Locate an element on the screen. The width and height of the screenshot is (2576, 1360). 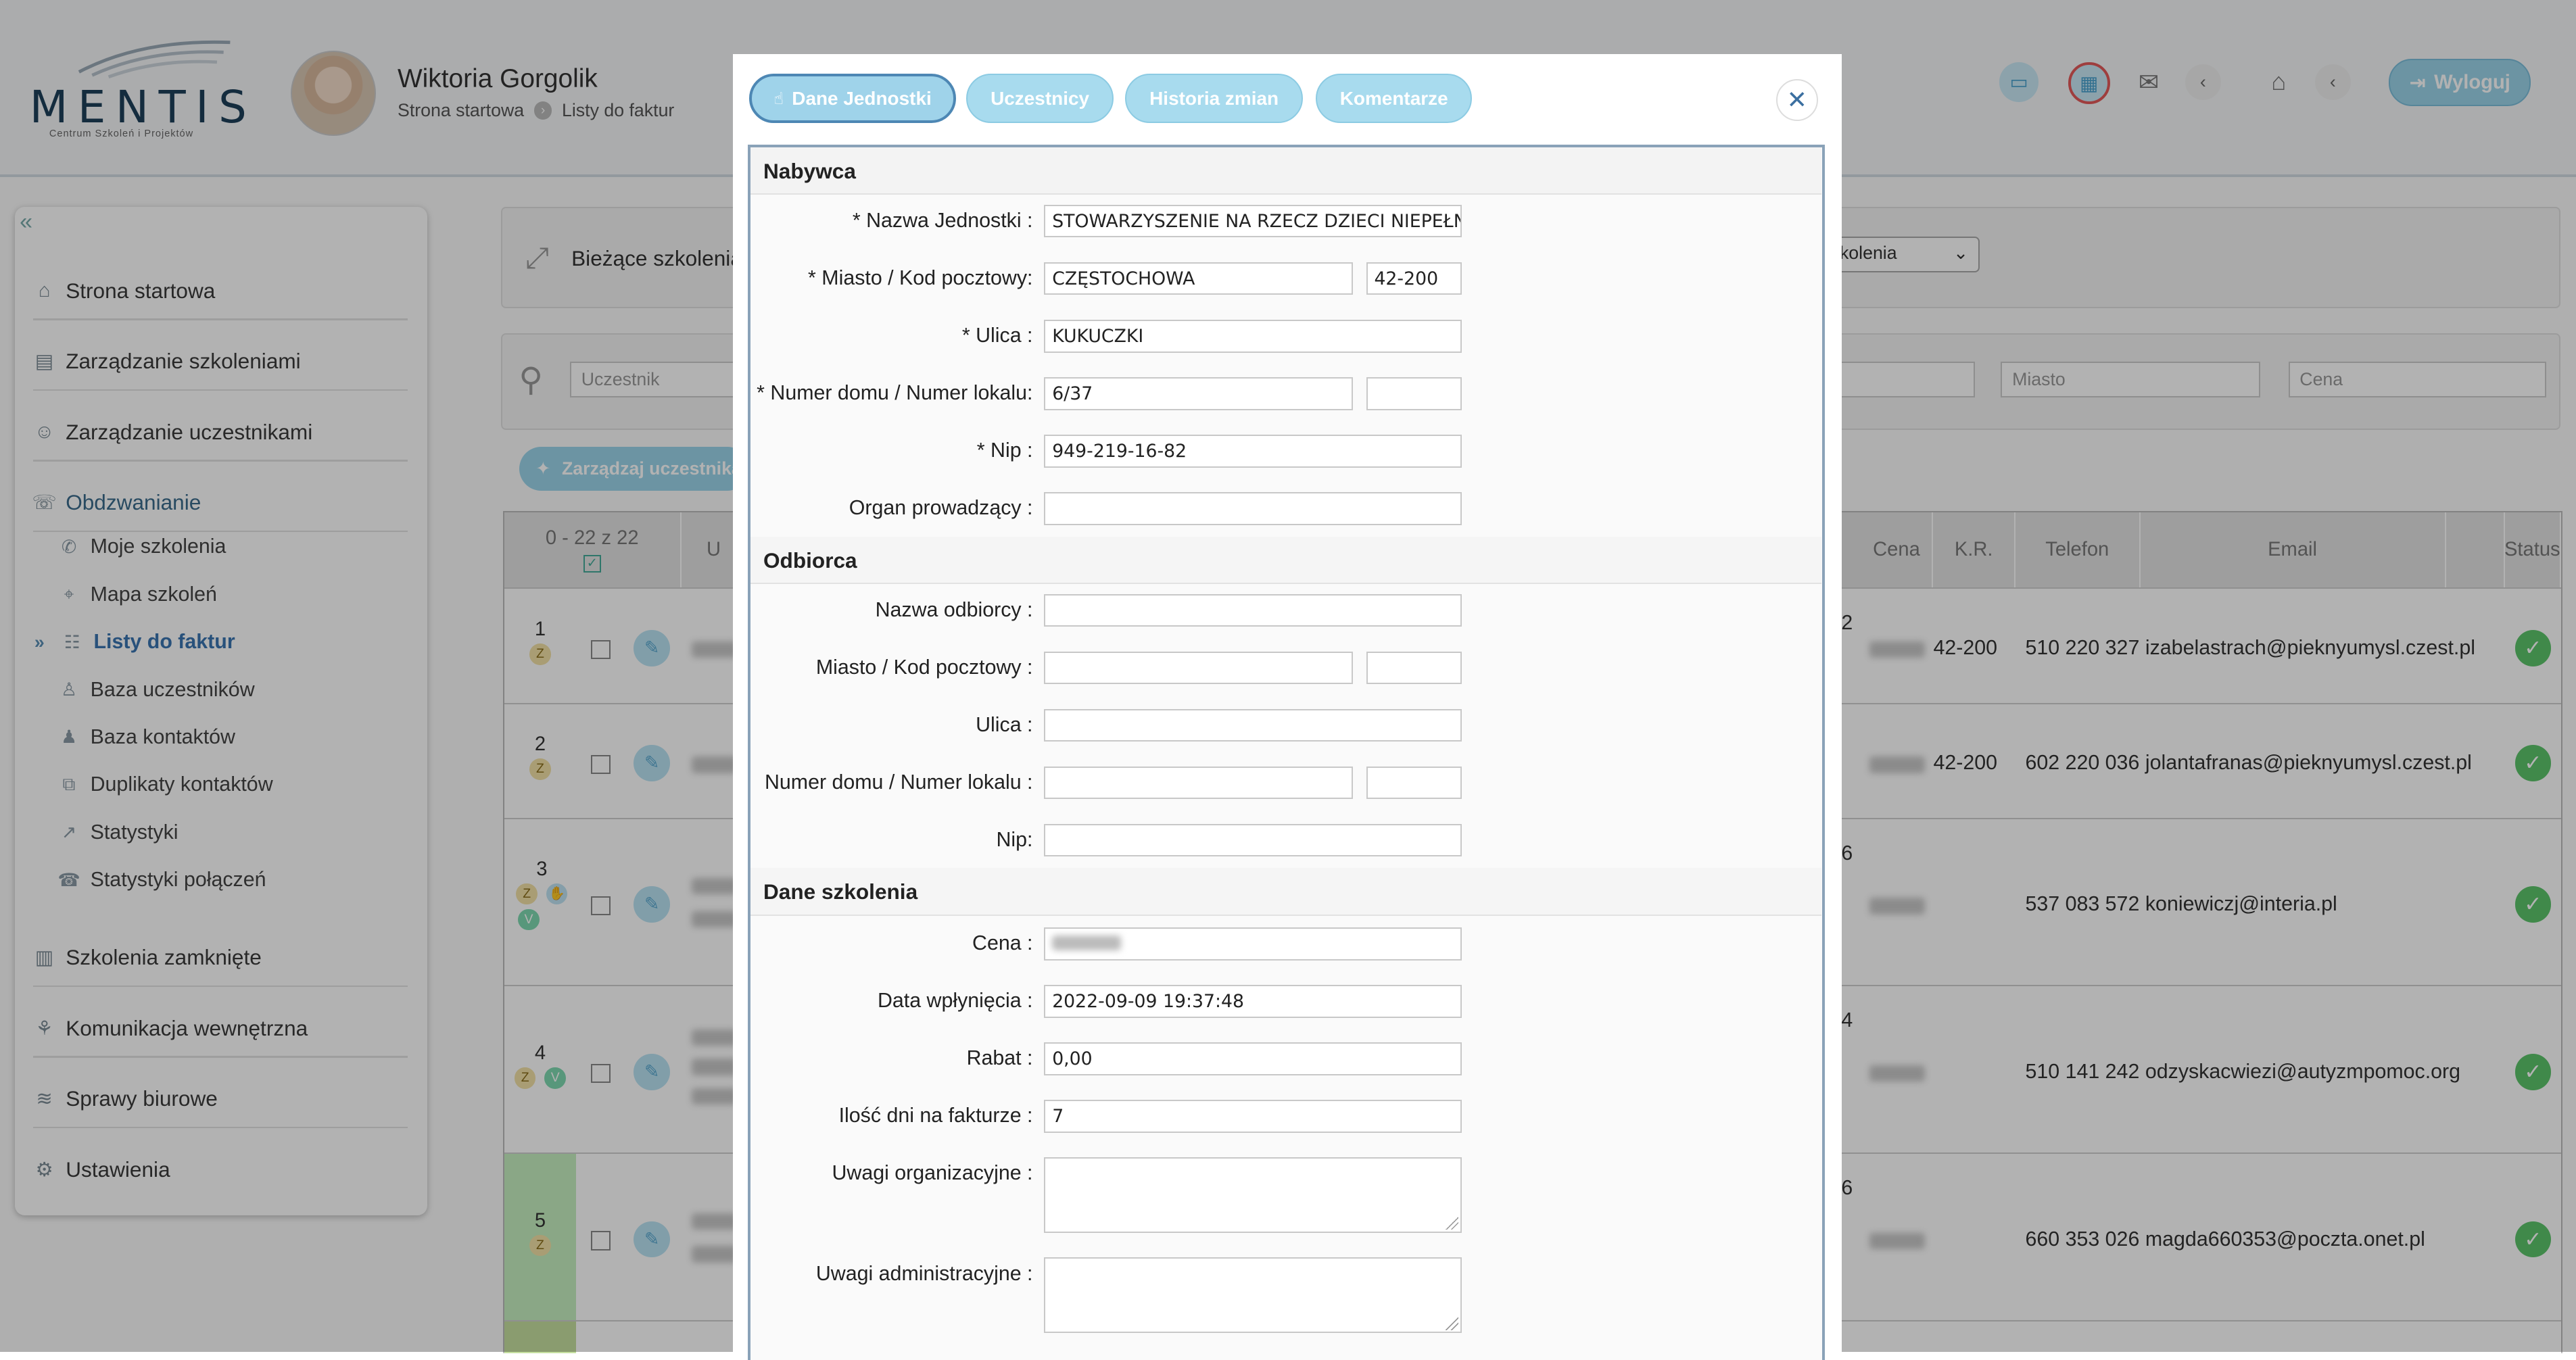
redacted-price-value is located at coordinates (1087, 942).